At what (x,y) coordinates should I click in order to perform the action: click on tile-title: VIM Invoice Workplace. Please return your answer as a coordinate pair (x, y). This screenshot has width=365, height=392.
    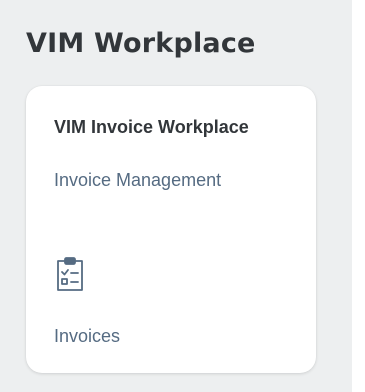
    Looking at the image, I should click on (151, 127).